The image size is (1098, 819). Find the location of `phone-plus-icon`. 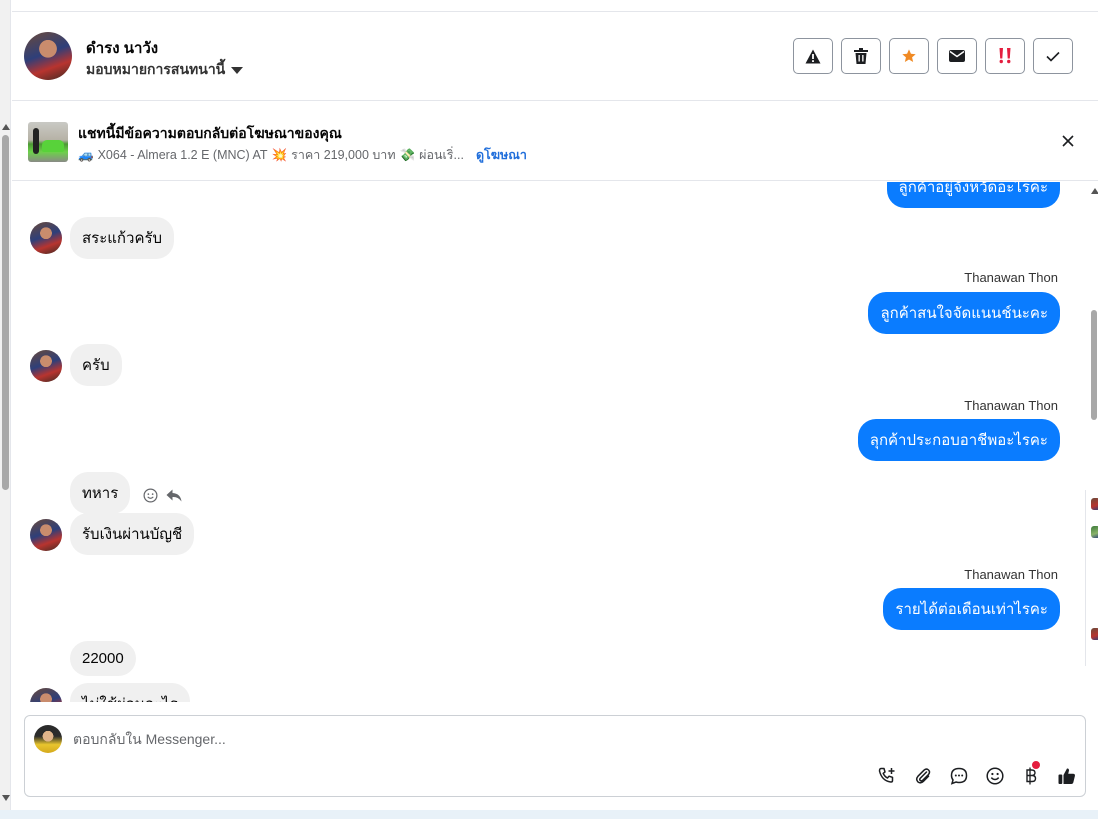

phone-plus-icon is located at coordinates (886, 775).